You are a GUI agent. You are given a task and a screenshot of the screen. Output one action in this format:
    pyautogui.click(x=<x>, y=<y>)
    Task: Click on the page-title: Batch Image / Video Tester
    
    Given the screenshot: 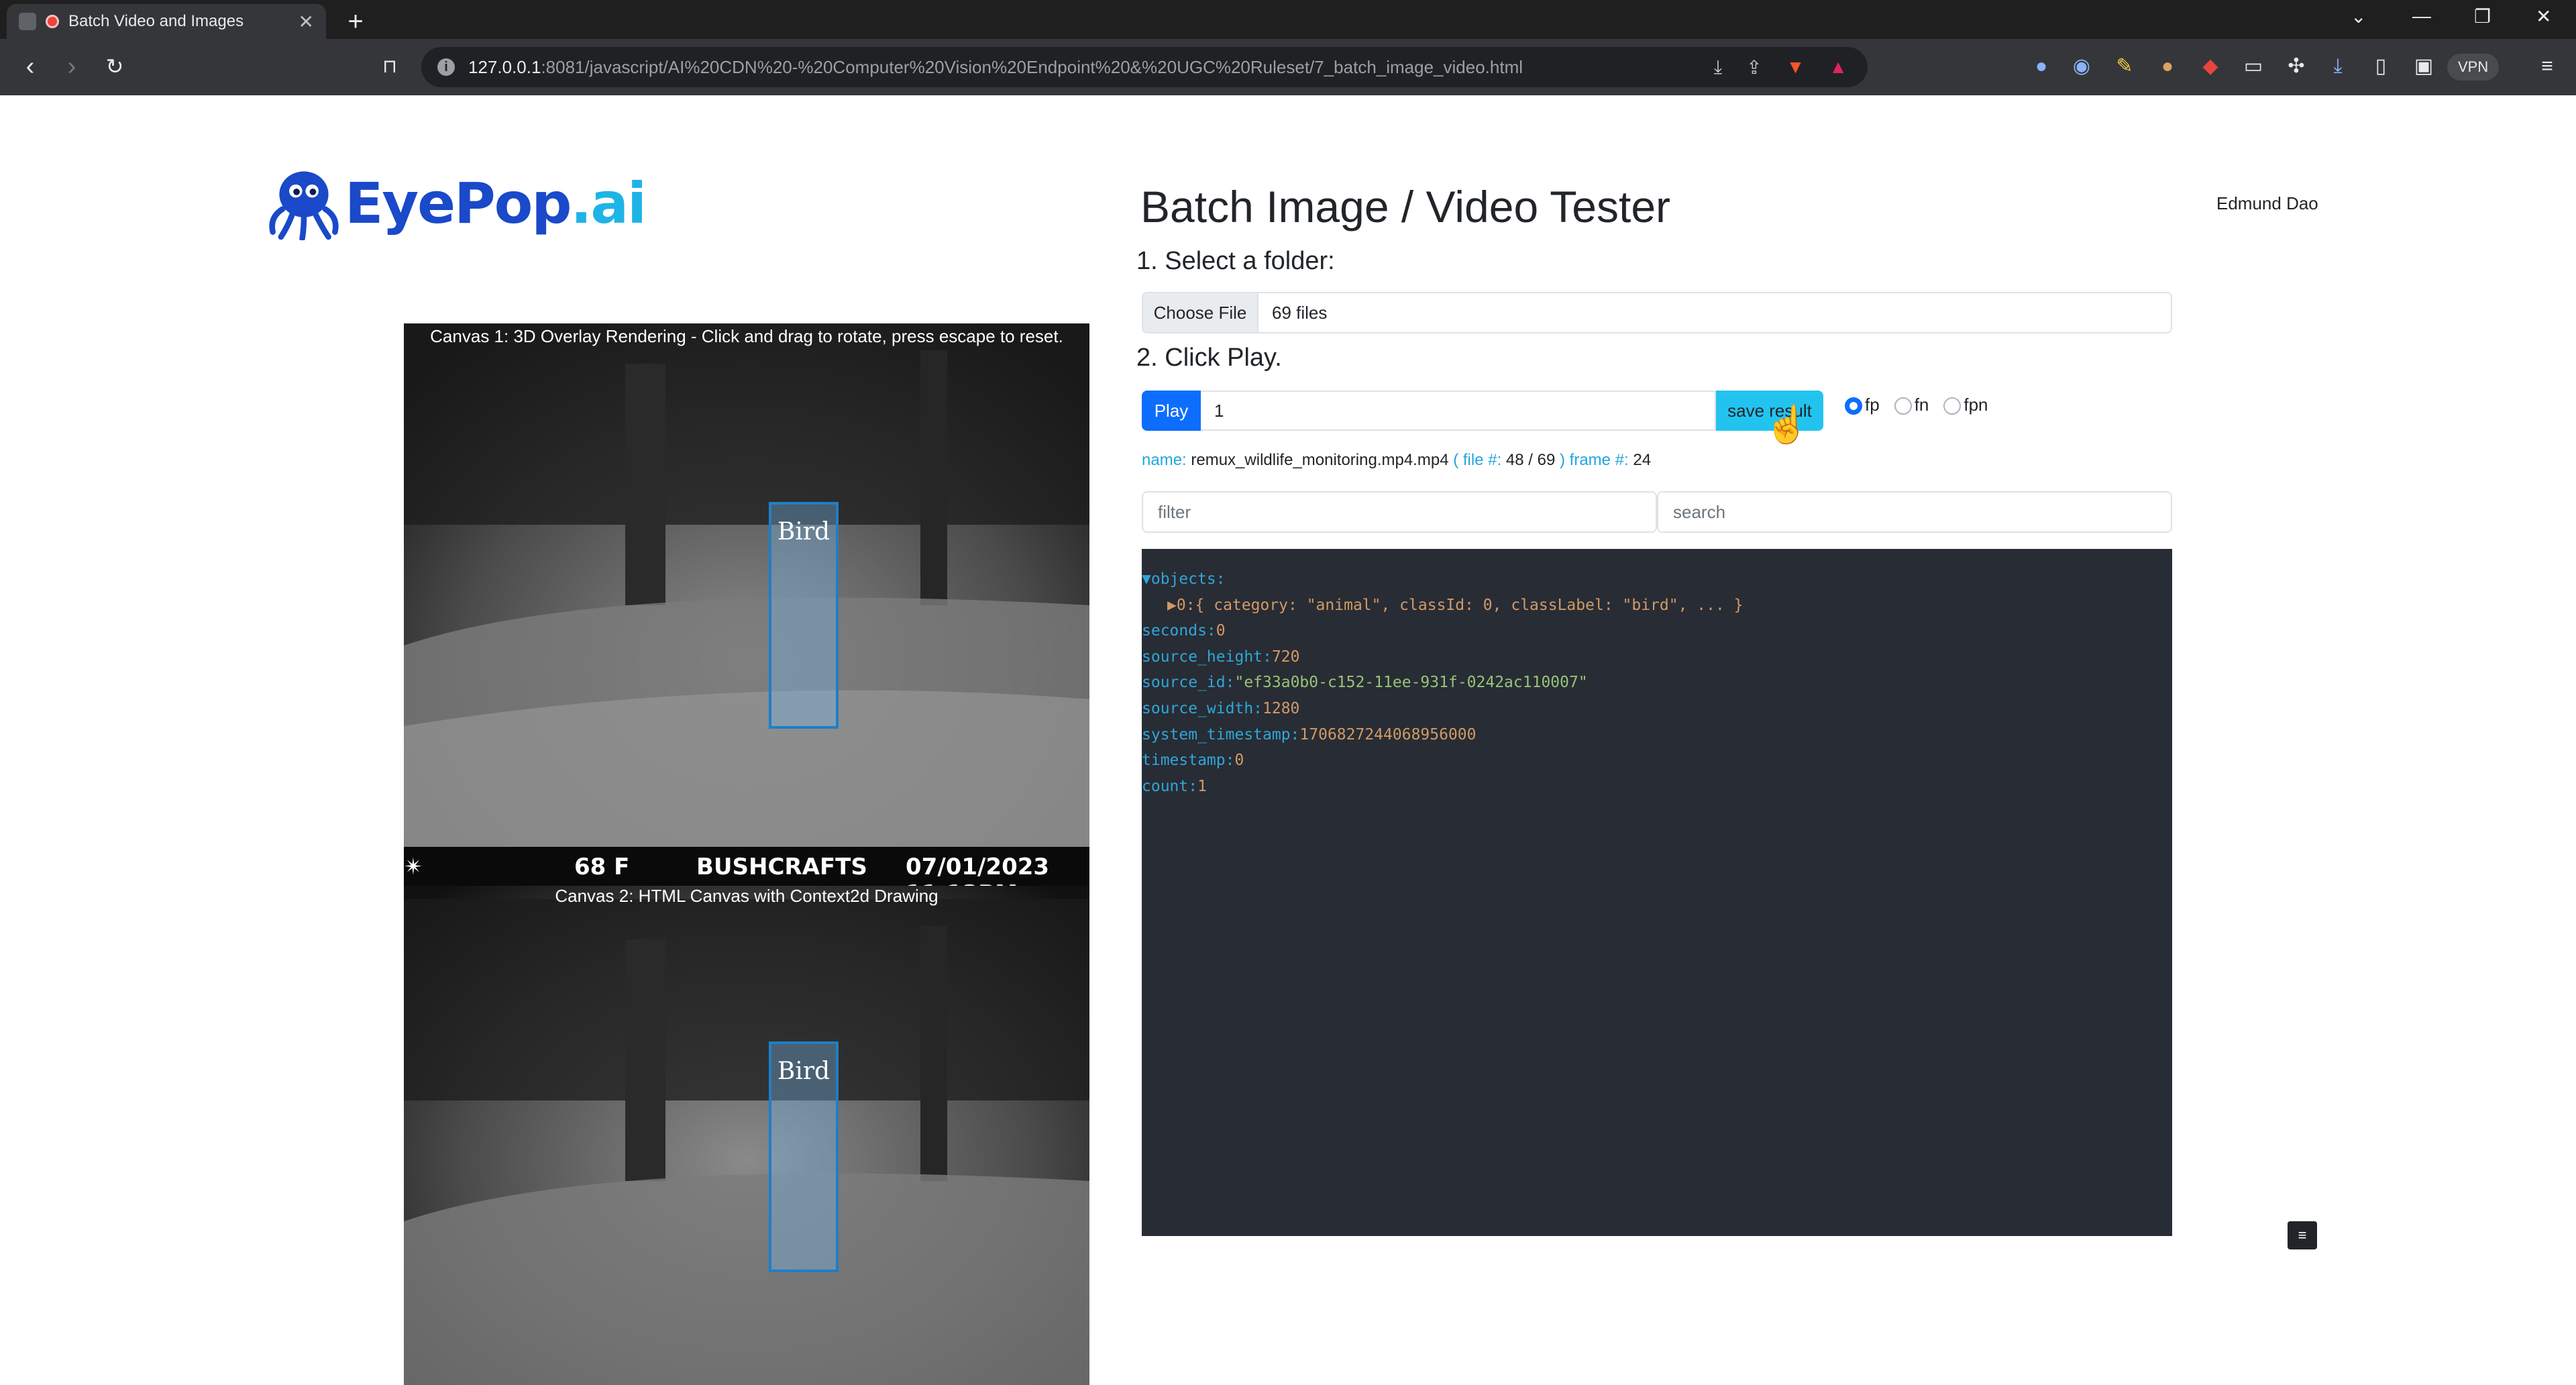 What is the action you would take?
    pyautogui.click(x=1405, y=207)
    